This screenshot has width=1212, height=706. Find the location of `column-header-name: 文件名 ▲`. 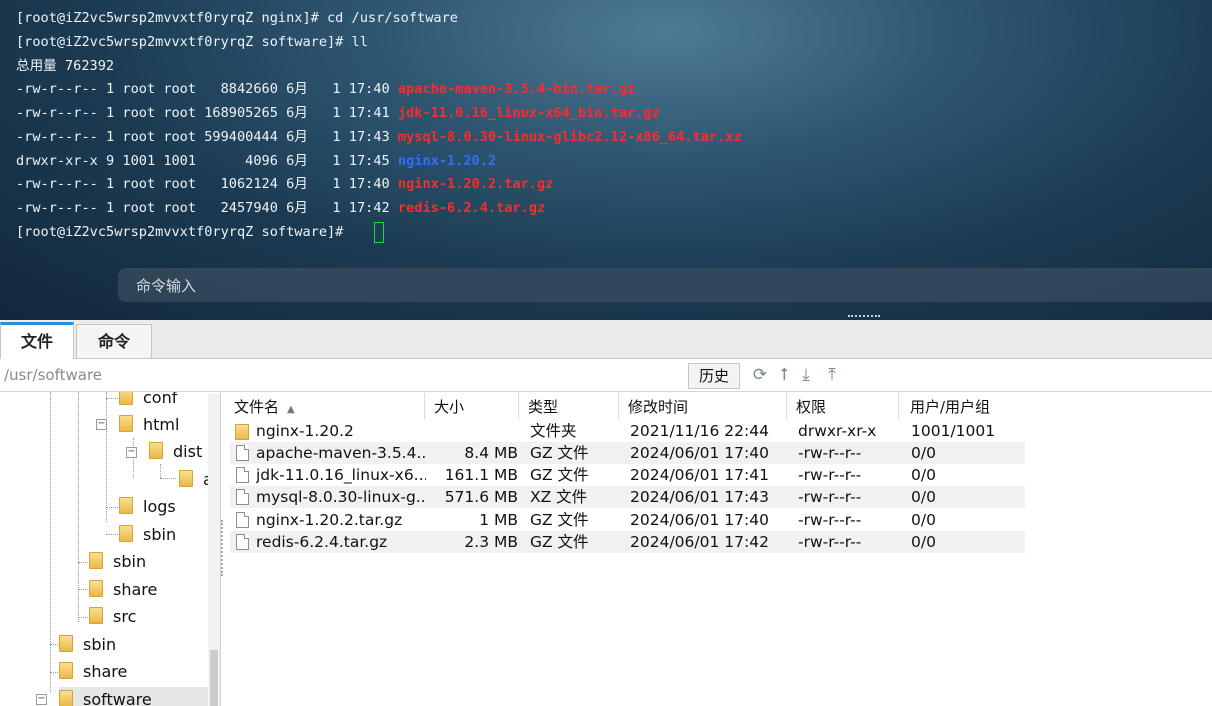

column-header-name: 文件名 ▲ is located at coordinates (329, 406).